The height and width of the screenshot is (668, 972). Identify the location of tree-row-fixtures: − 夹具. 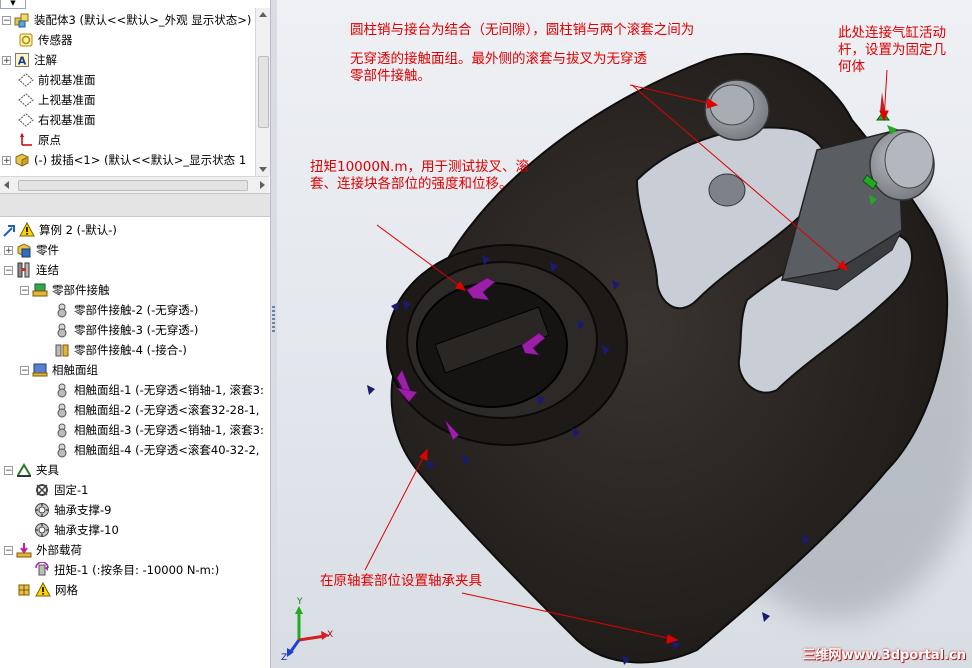
(31, 470).